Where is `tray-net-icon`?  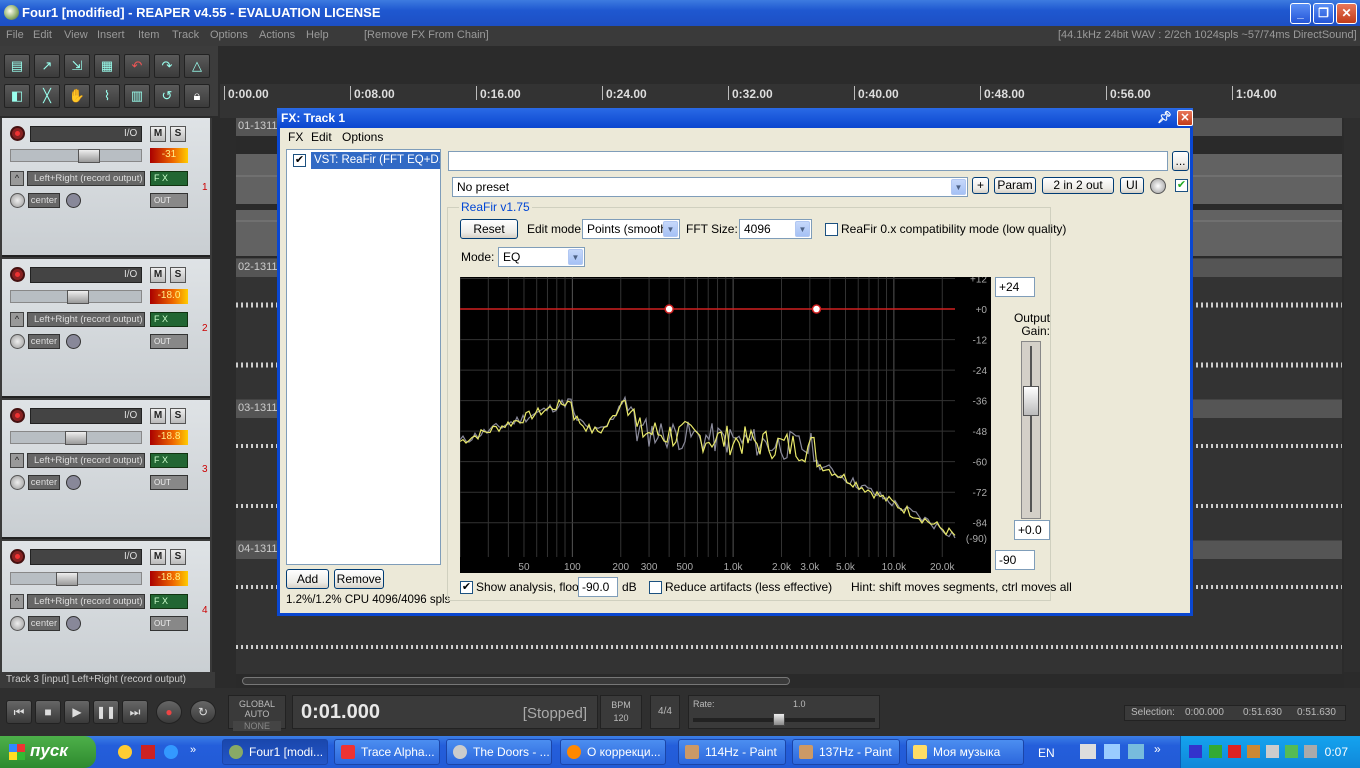 tray-net-icon is located at coordinates (1291, 751).